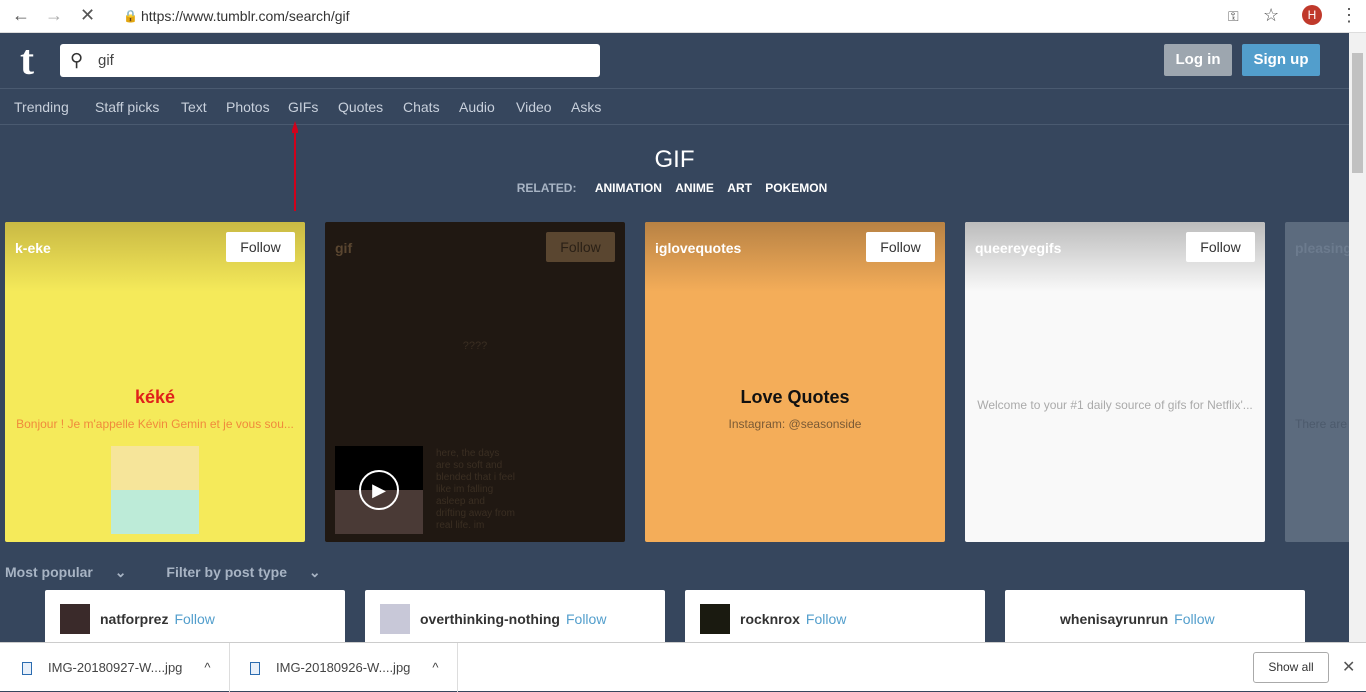 This screenshot has height=692, width=1366. What do you see at coordinates (130, 16) in the screenshot?
I see `lock-icon: 🔒` at bounding box center [130, 16].